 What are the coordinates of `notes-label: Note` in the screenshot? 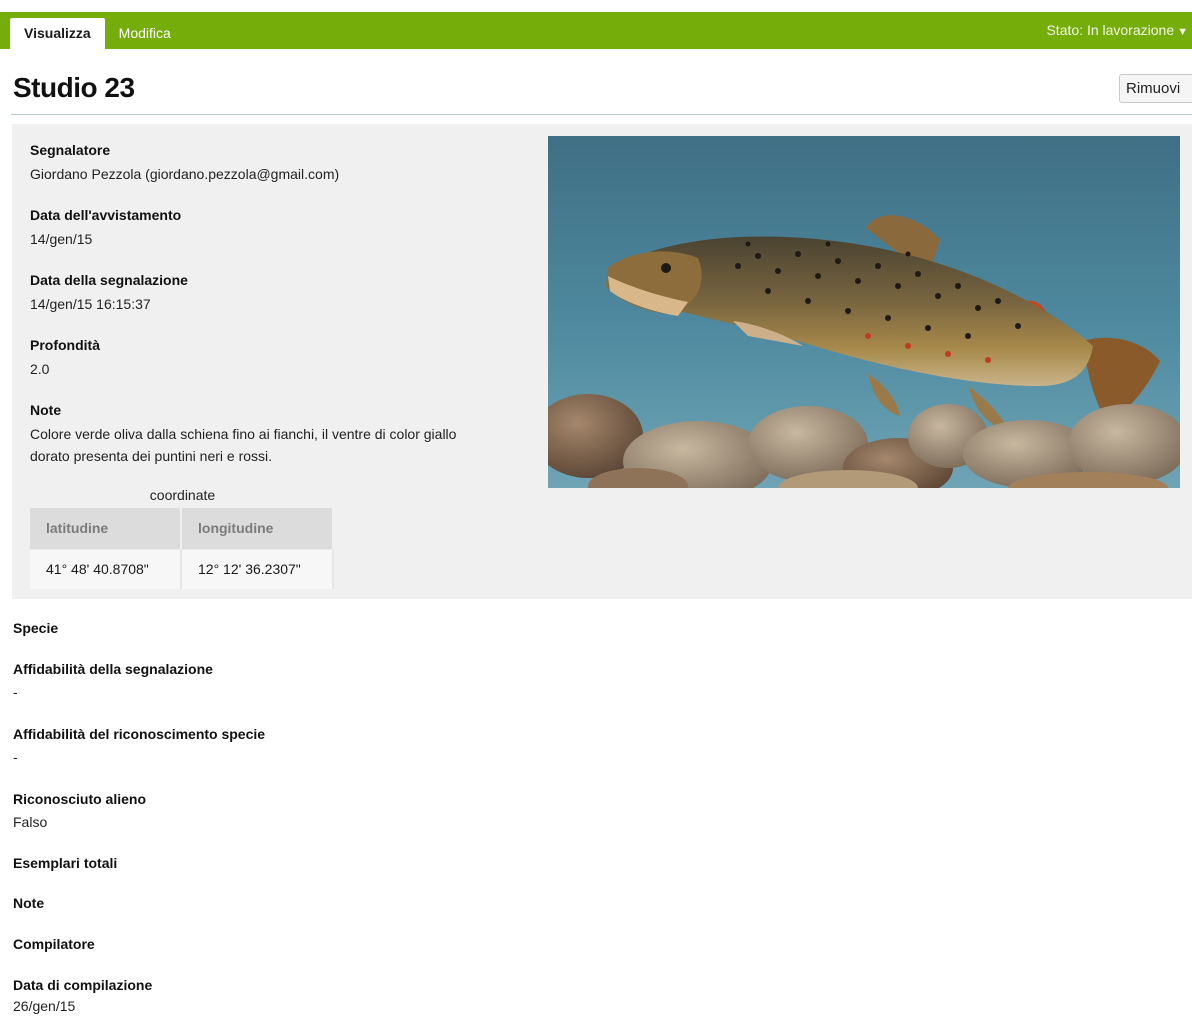 It's located at (29, 903).